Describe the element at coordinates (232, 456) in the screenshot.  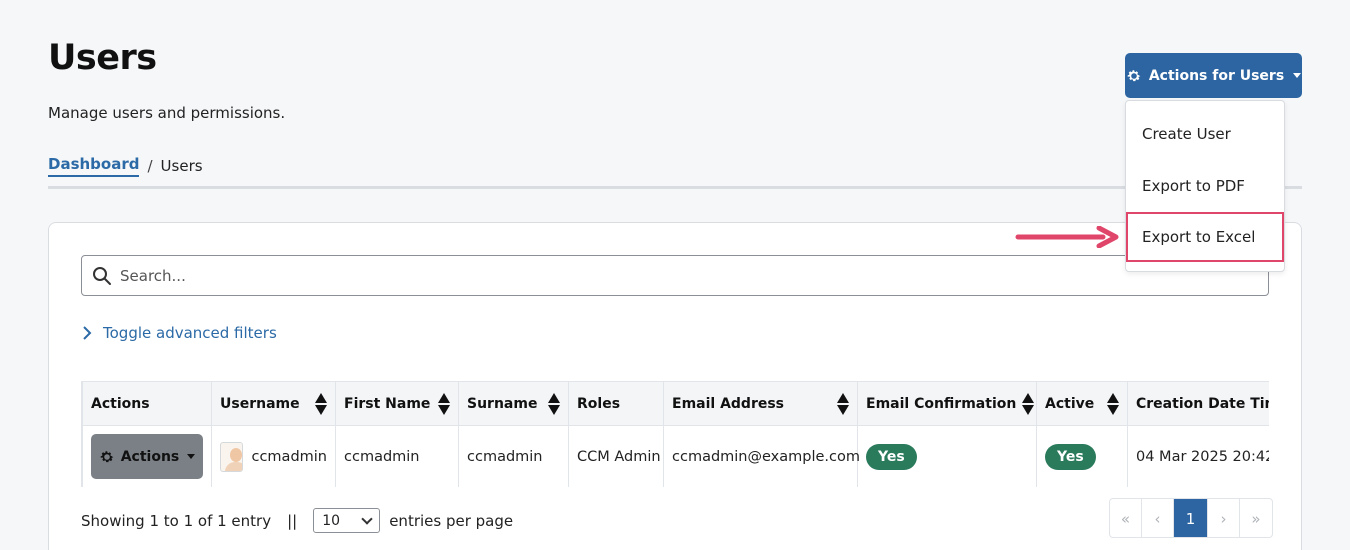
I see `avatar` at that location.